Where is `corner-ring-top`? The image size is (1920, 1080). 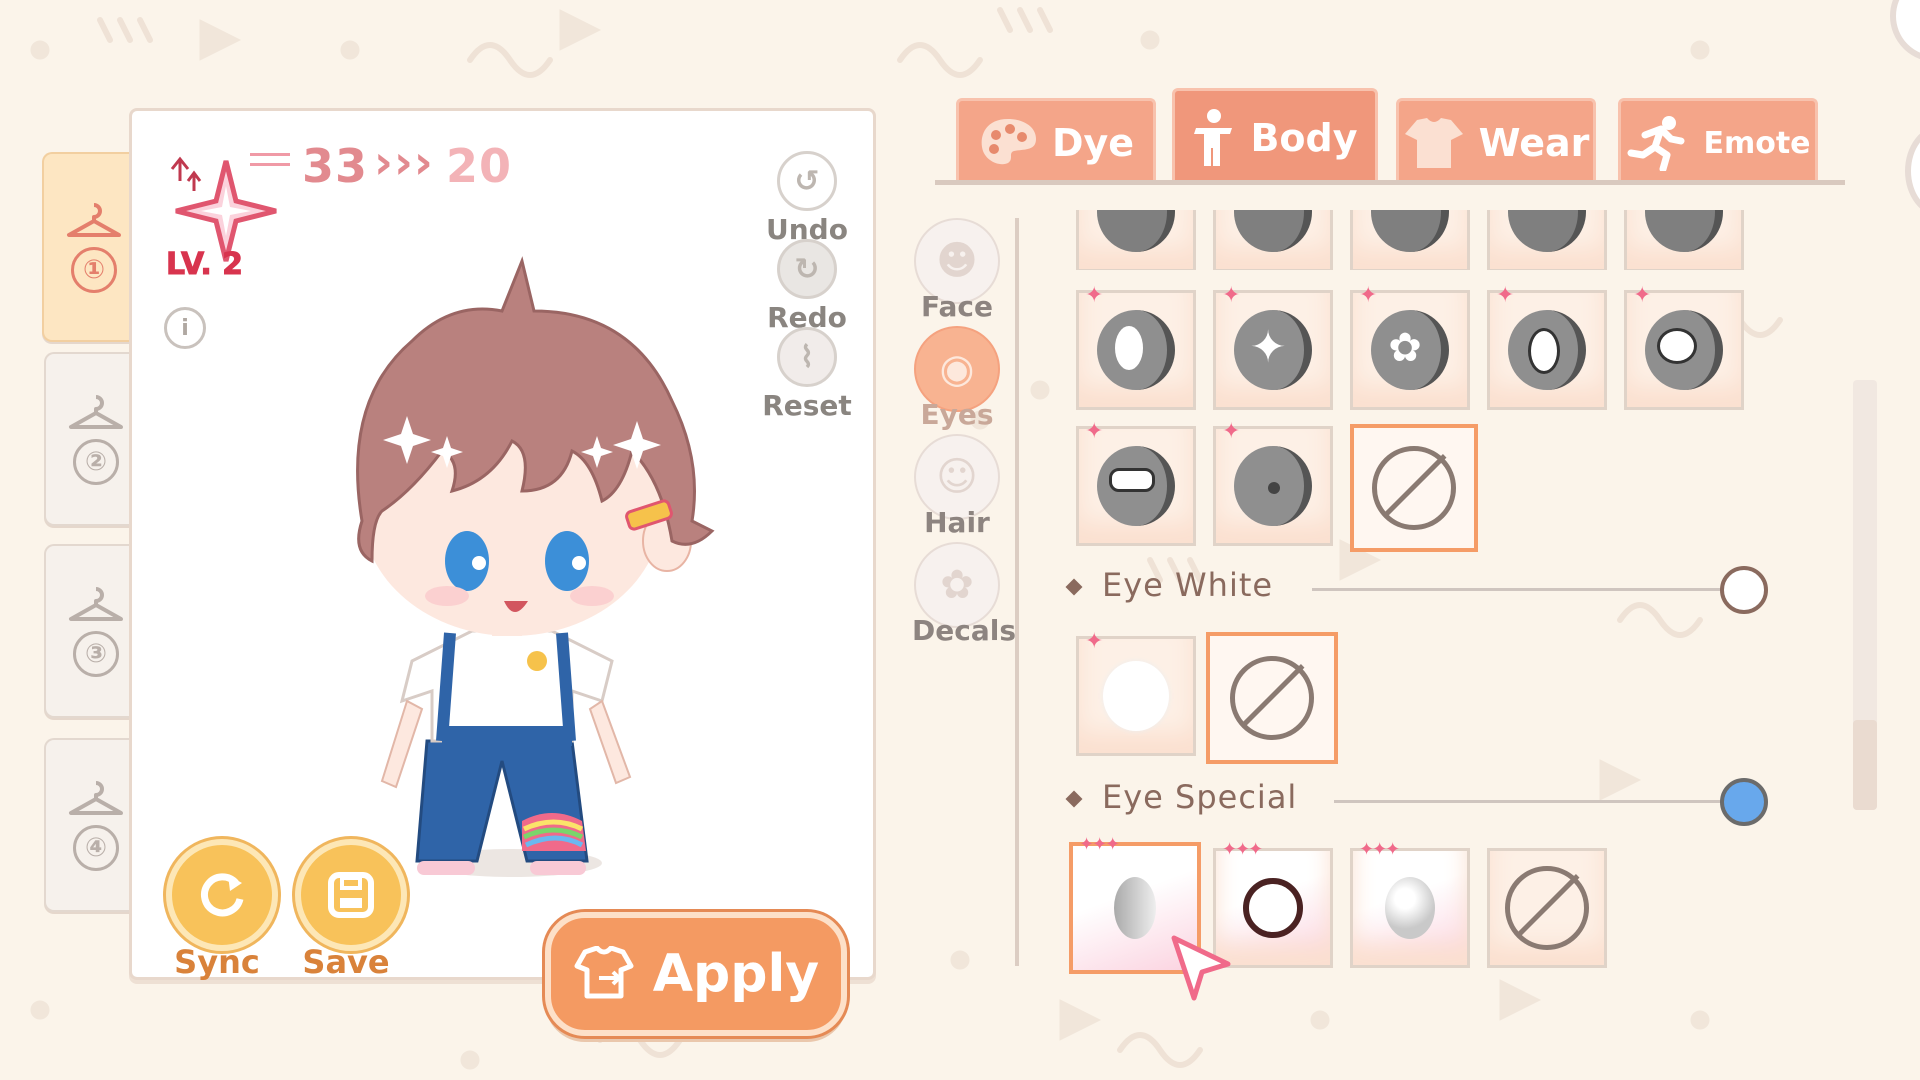 corner-ring-top is located at coordinates (1905, 31).